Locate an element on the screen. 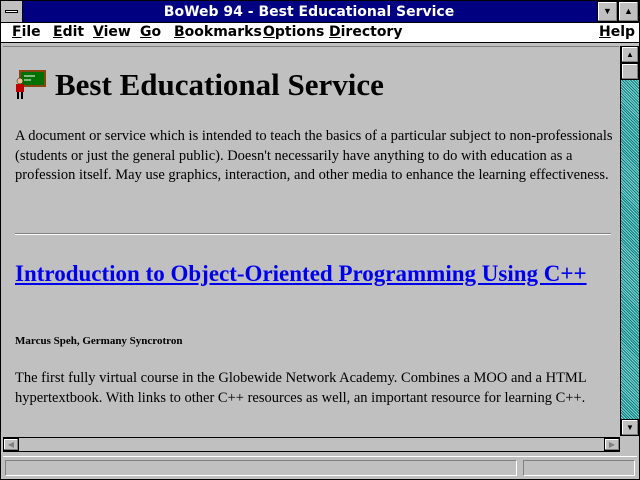 Image resolution: width=640 pixels, height=480 pixels. status-message is located at coordinates (261, 468).